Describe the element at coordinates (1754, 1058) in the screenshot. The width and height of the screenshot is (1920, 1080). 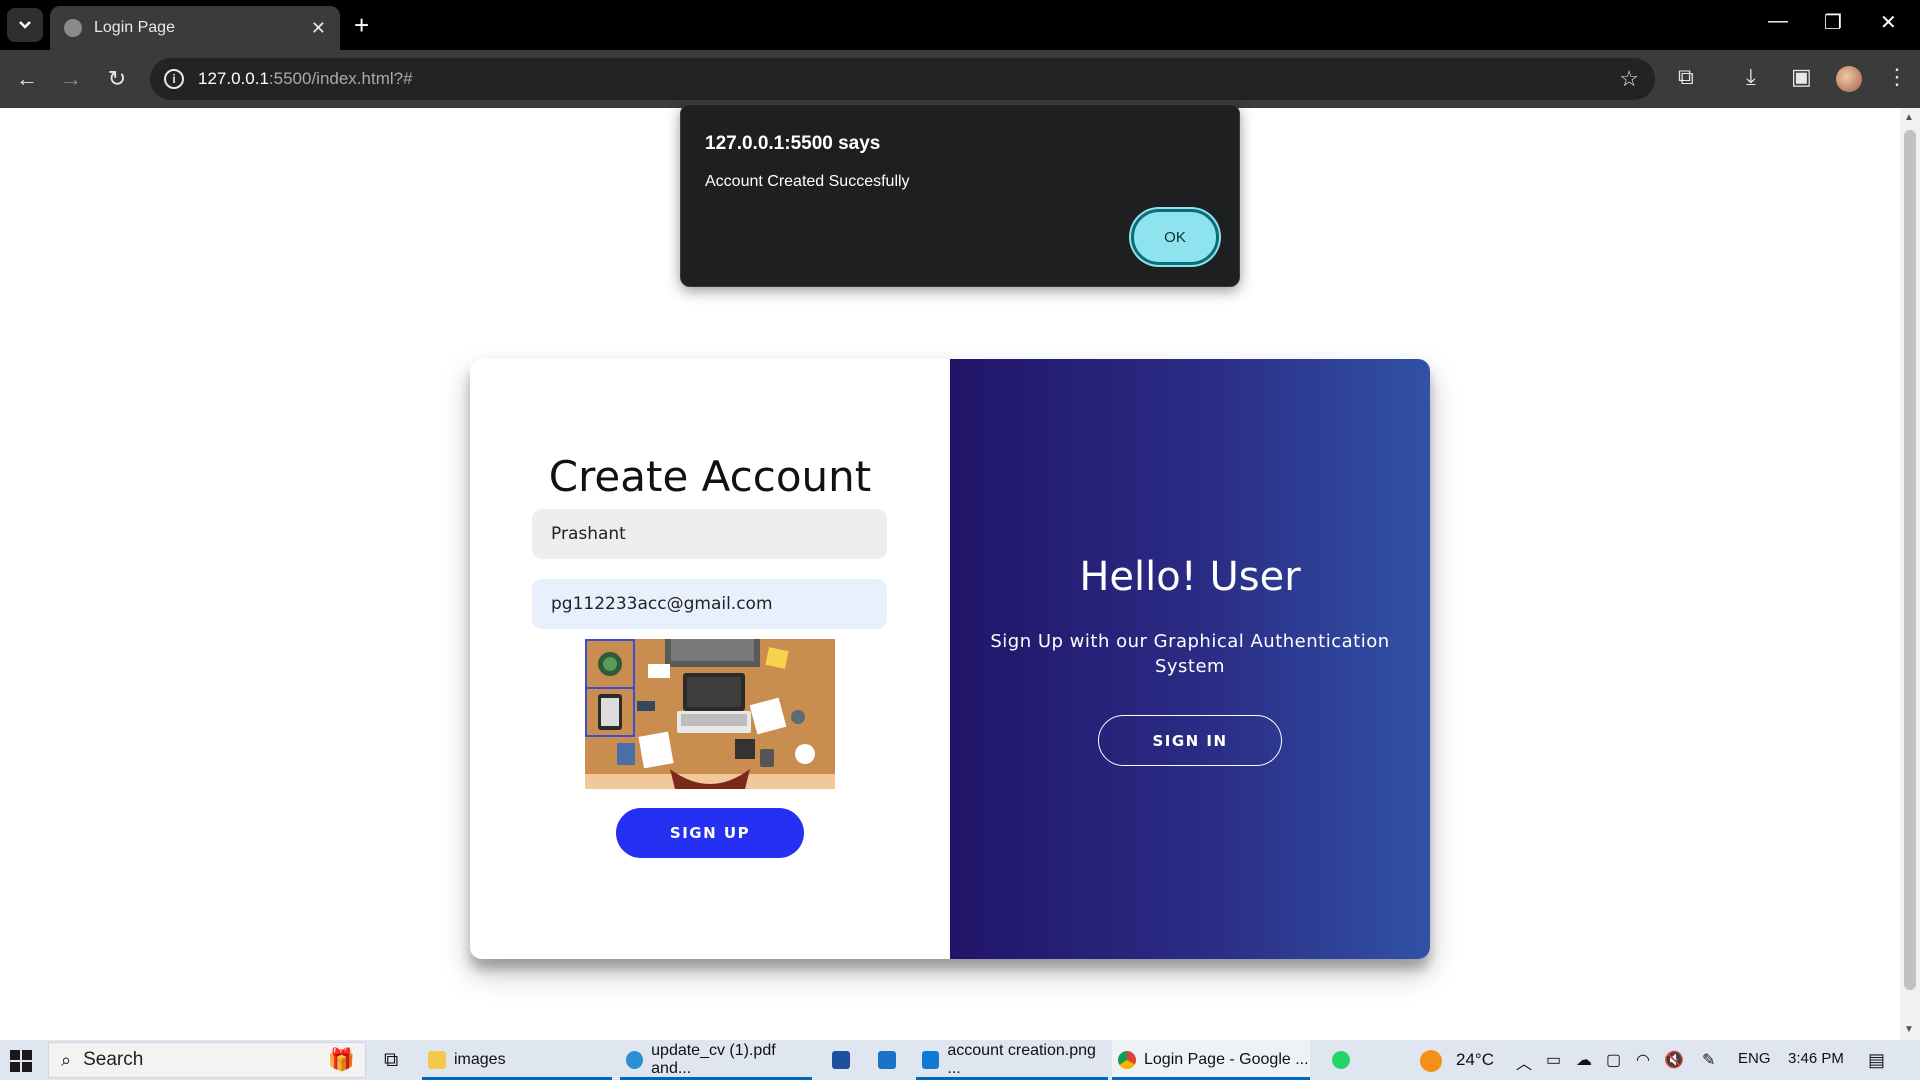
I see `language-indicator: ENG` at that location.